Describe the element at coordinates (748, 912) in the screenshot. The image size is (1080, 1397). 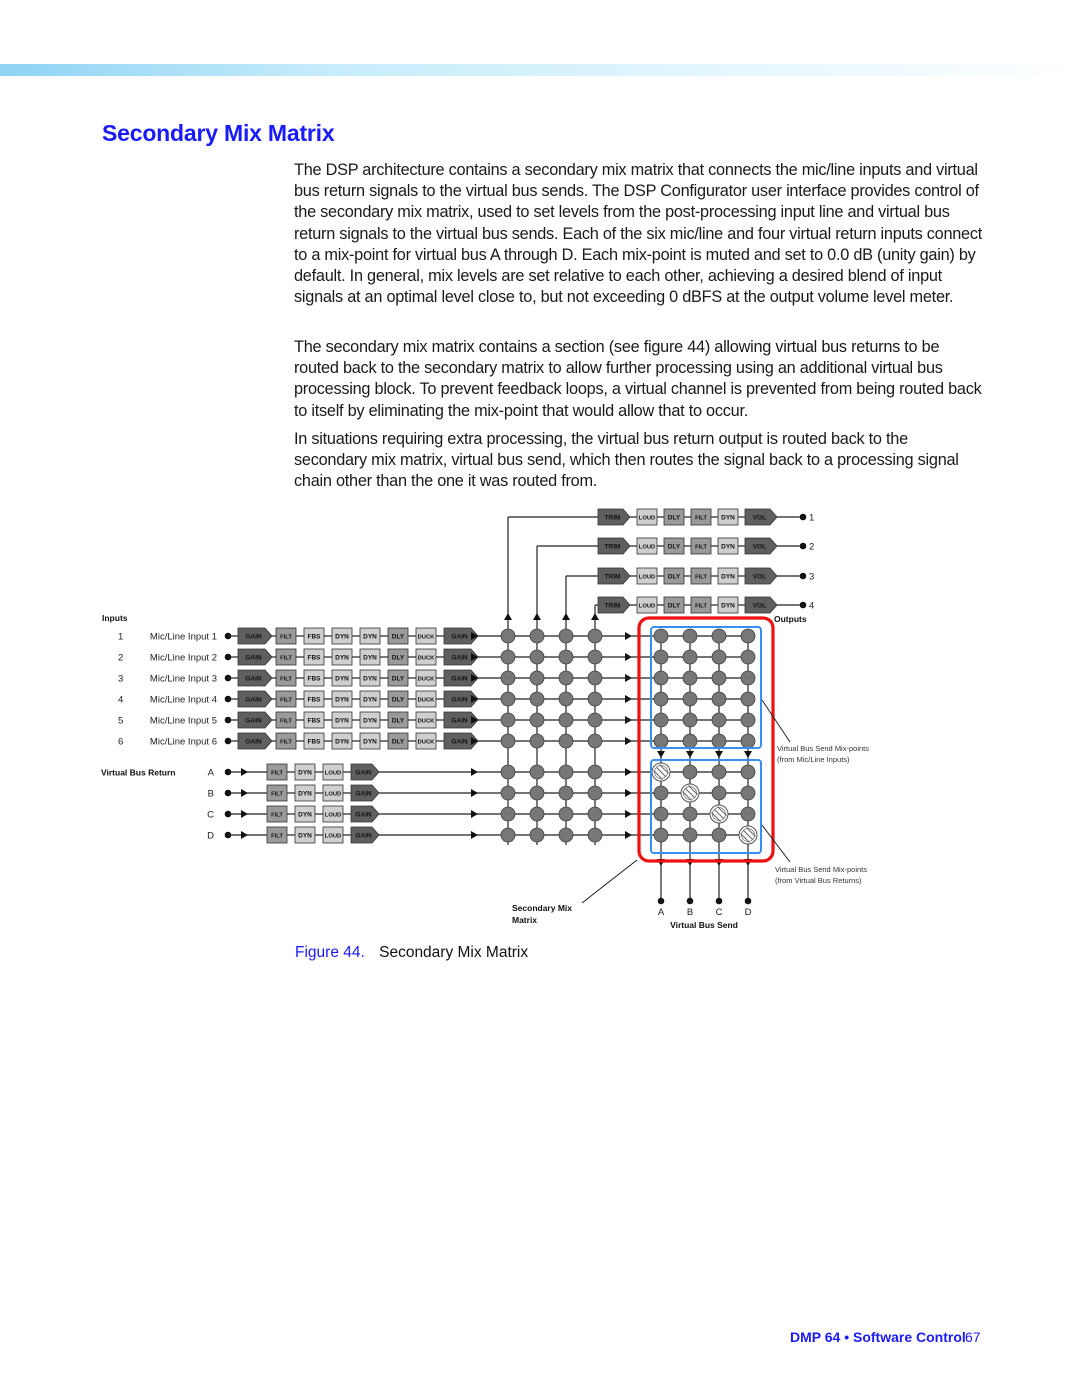
I see `bus-send-letter: D` at that location.